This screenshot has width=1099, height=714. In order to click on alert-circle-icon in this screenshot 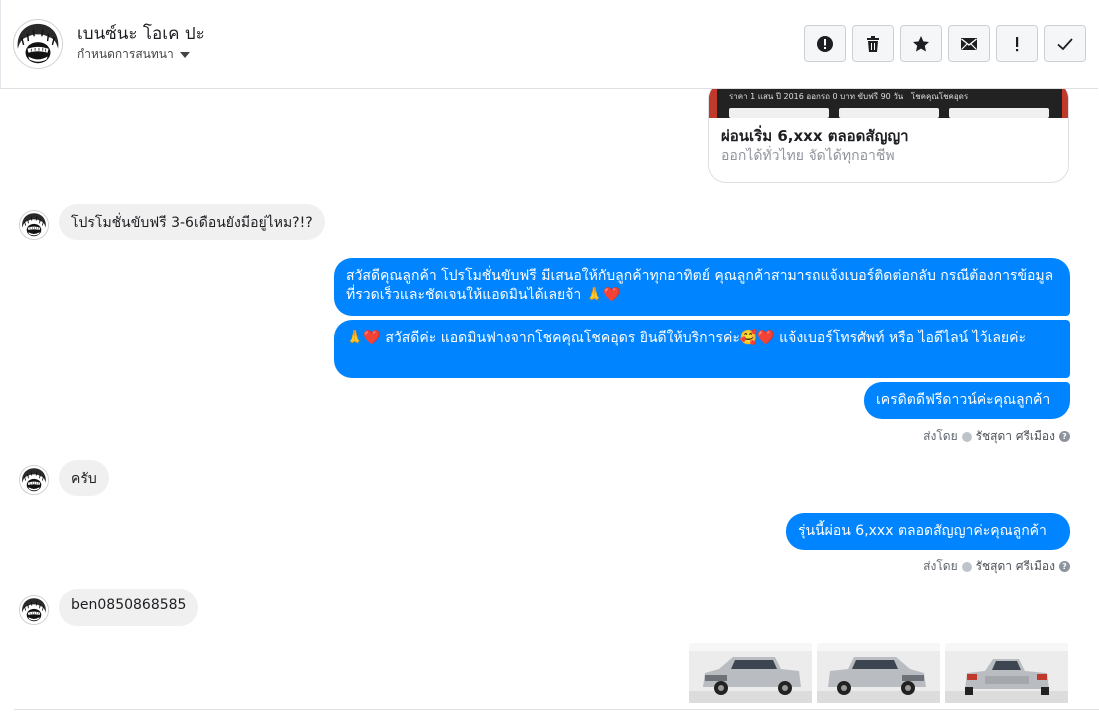, I will do `click(825, 43)`.